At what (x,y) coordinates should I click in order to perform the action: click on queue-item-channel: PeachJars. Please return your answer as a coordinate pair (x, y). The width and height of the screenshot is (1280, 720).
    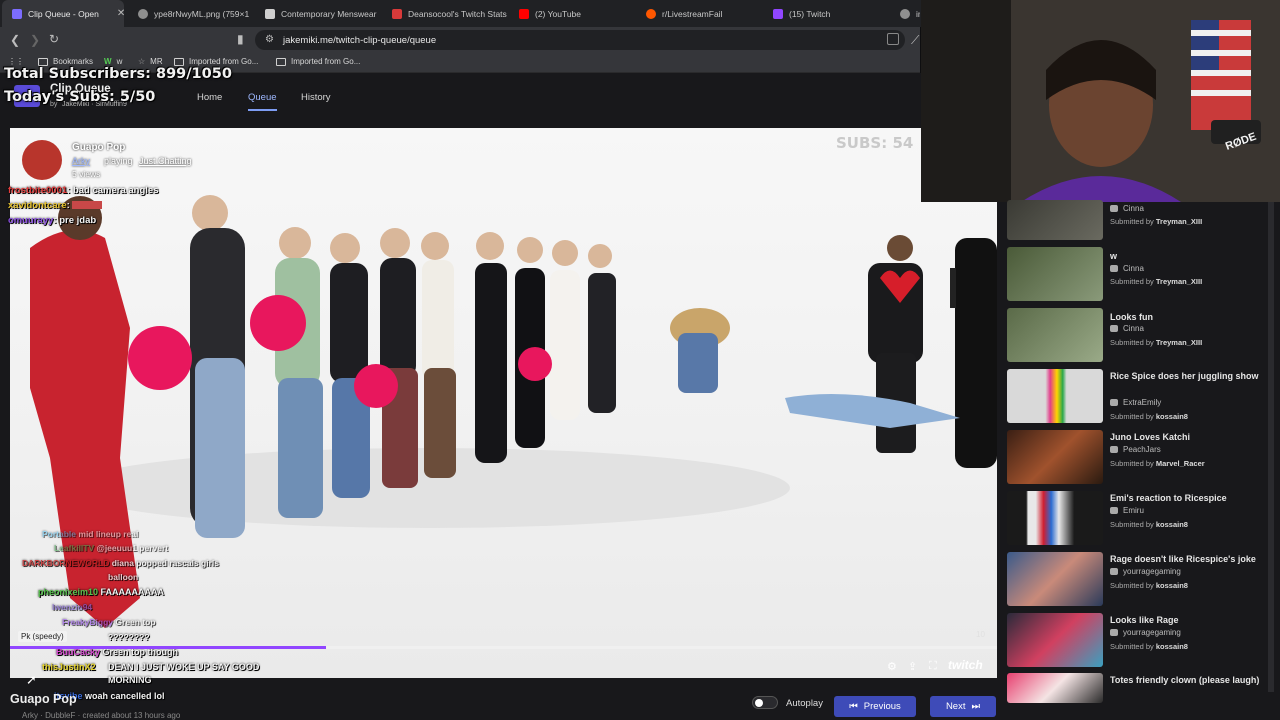
    Looking at the image, I should click on (1135, 449).